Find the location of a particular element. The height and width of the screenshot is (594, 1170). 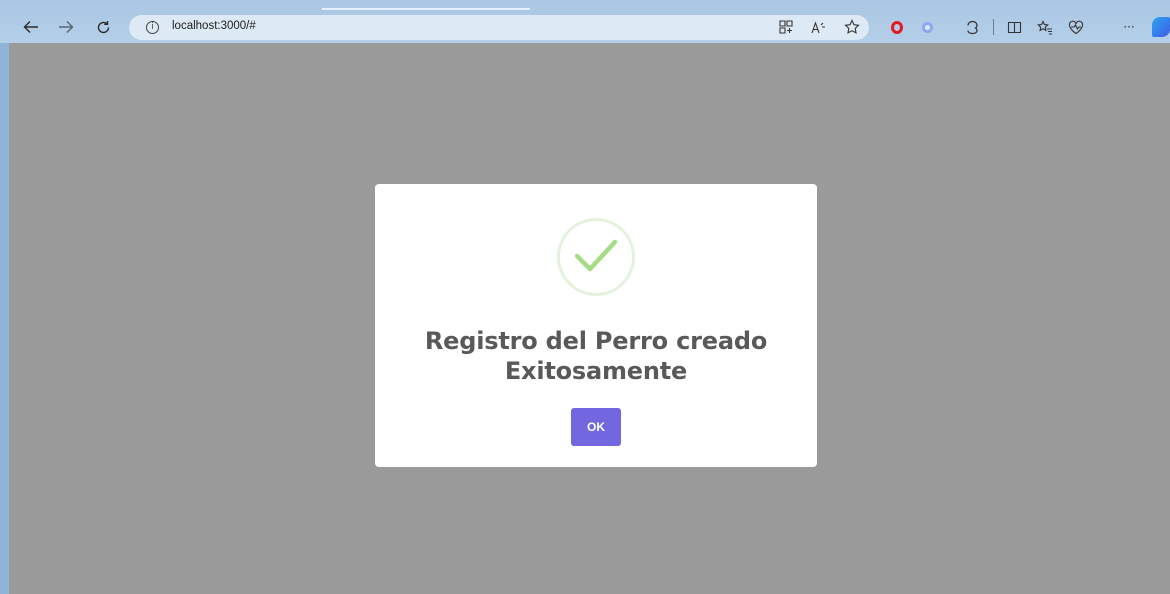

browser-toolbar: i localhost:3000/# ··· is located at coordinates (585, 21).